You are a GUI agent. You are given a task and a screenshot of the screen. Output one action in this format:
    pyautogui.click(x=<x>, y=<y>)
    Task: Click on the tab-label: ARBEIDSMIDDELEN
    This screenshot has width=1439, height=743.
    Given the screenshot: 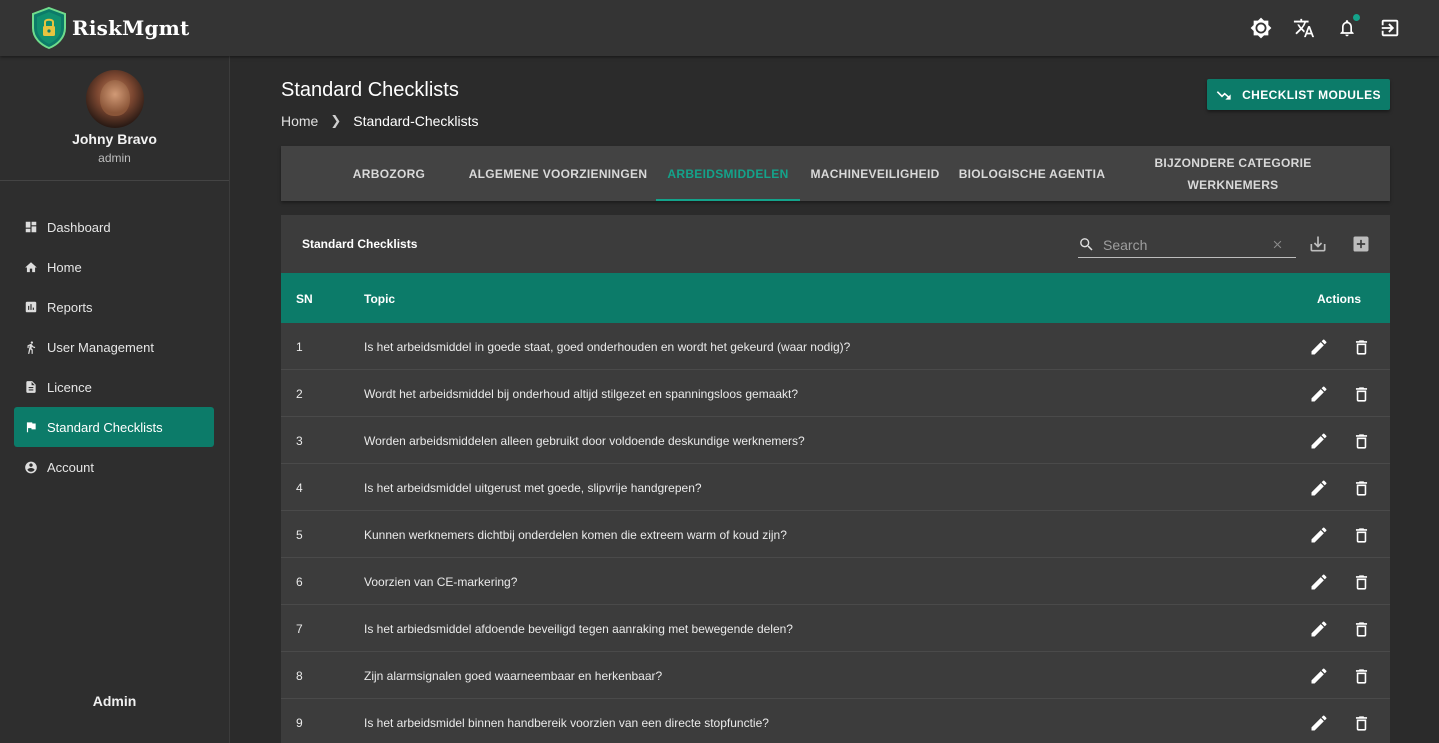 What is the action you would take?
    pyautogui.click(x=728, y=173)
    